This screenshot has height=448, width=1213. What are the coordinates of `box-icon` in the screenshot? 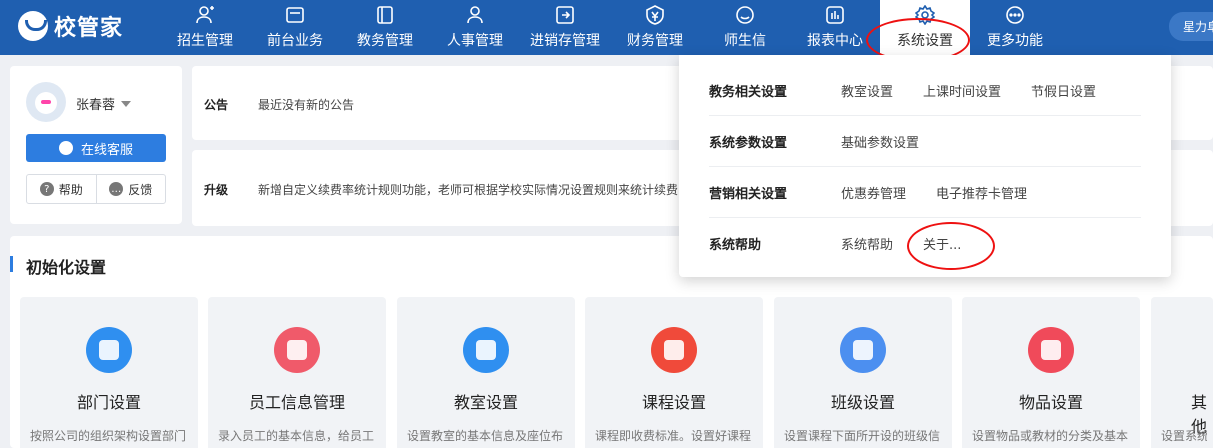 It's located at (1051, 350).